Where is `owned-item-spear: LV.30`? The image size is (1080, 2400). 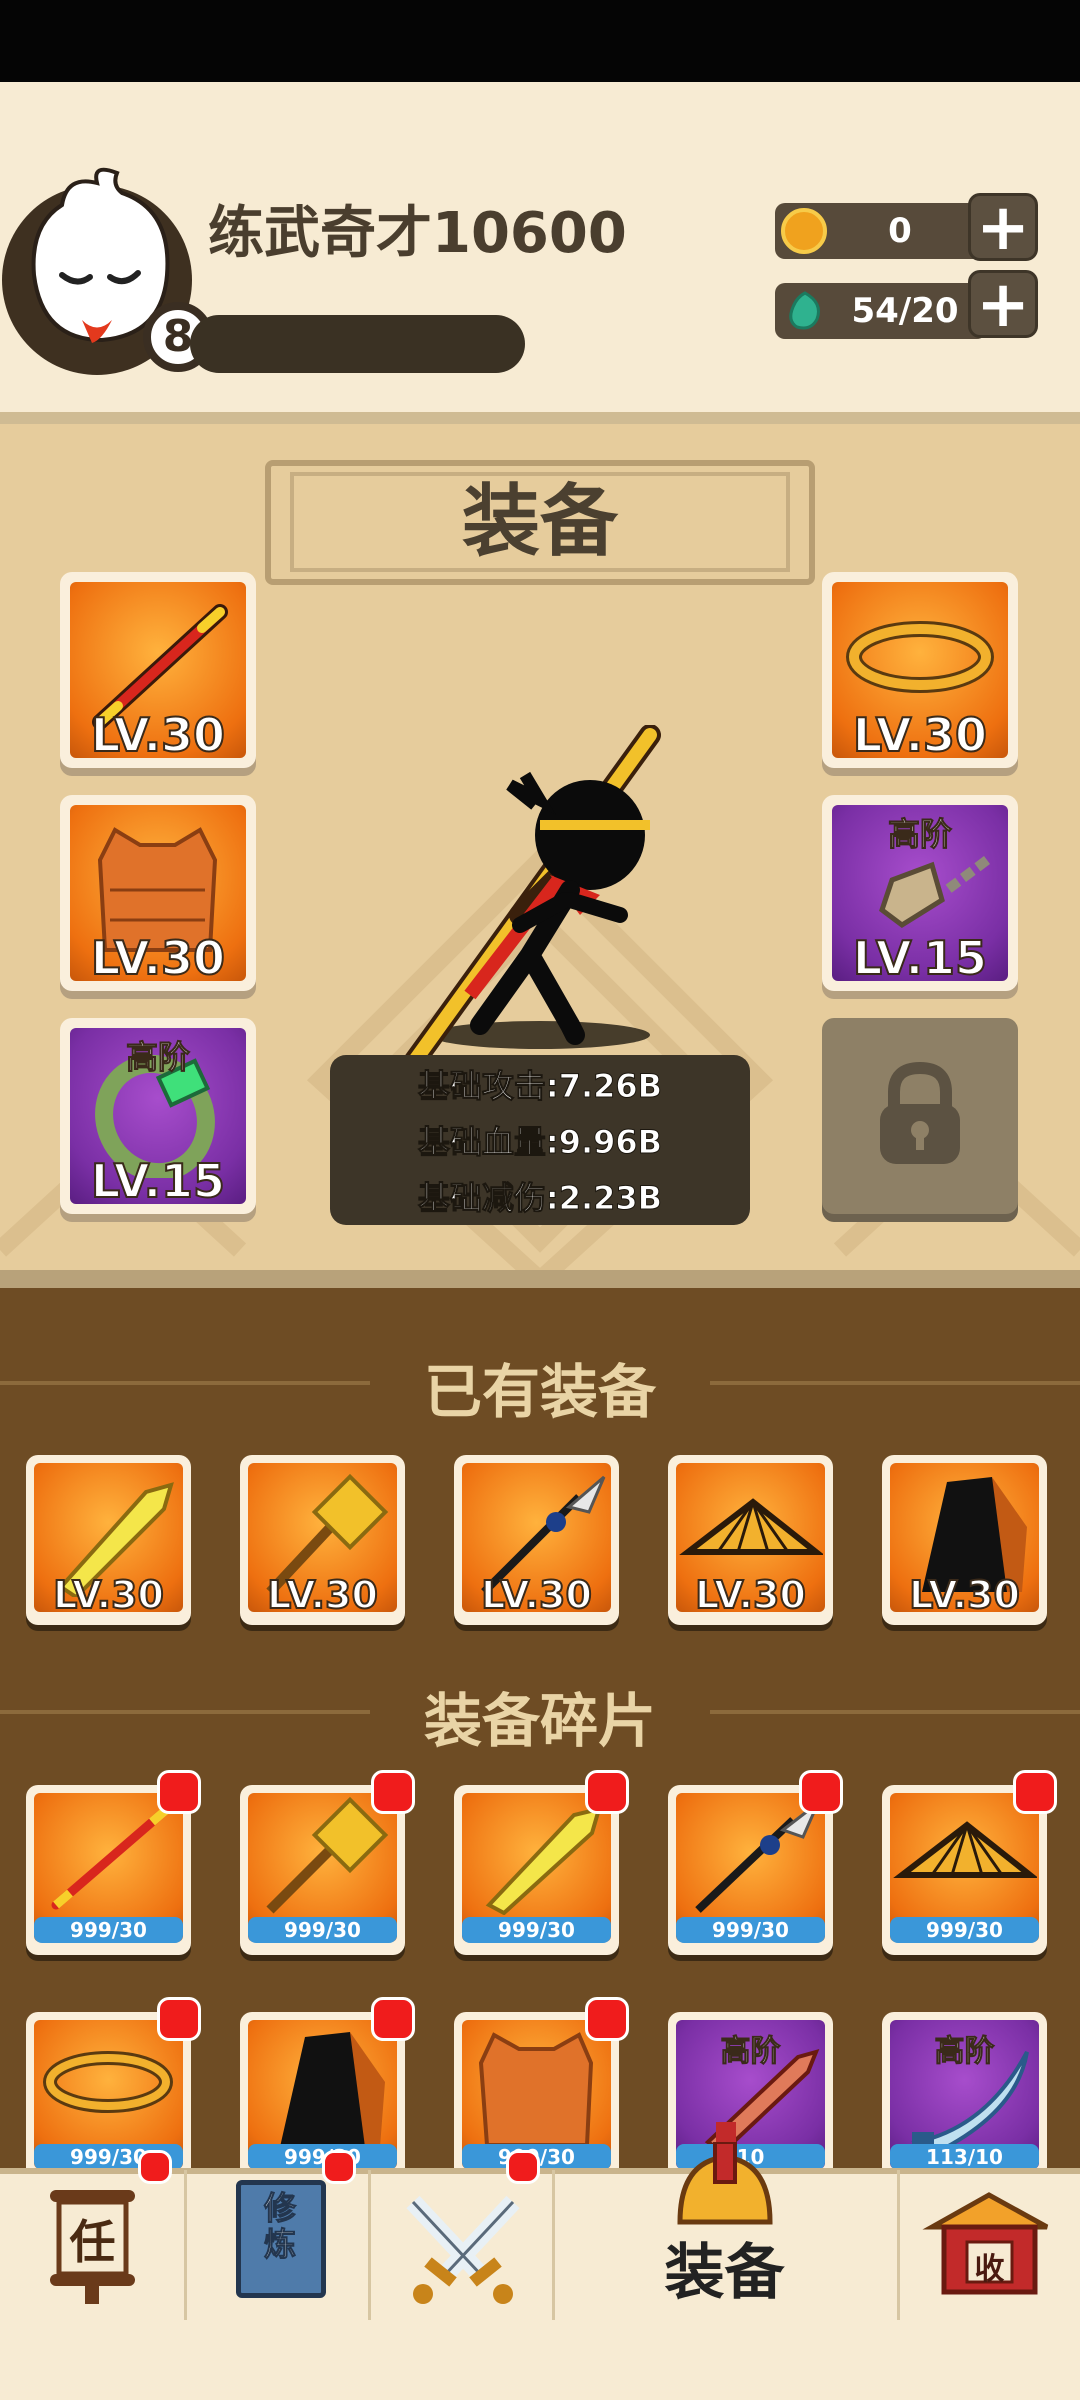 owned-item-spear: LV.30 is located at coordinates (536, 1540).